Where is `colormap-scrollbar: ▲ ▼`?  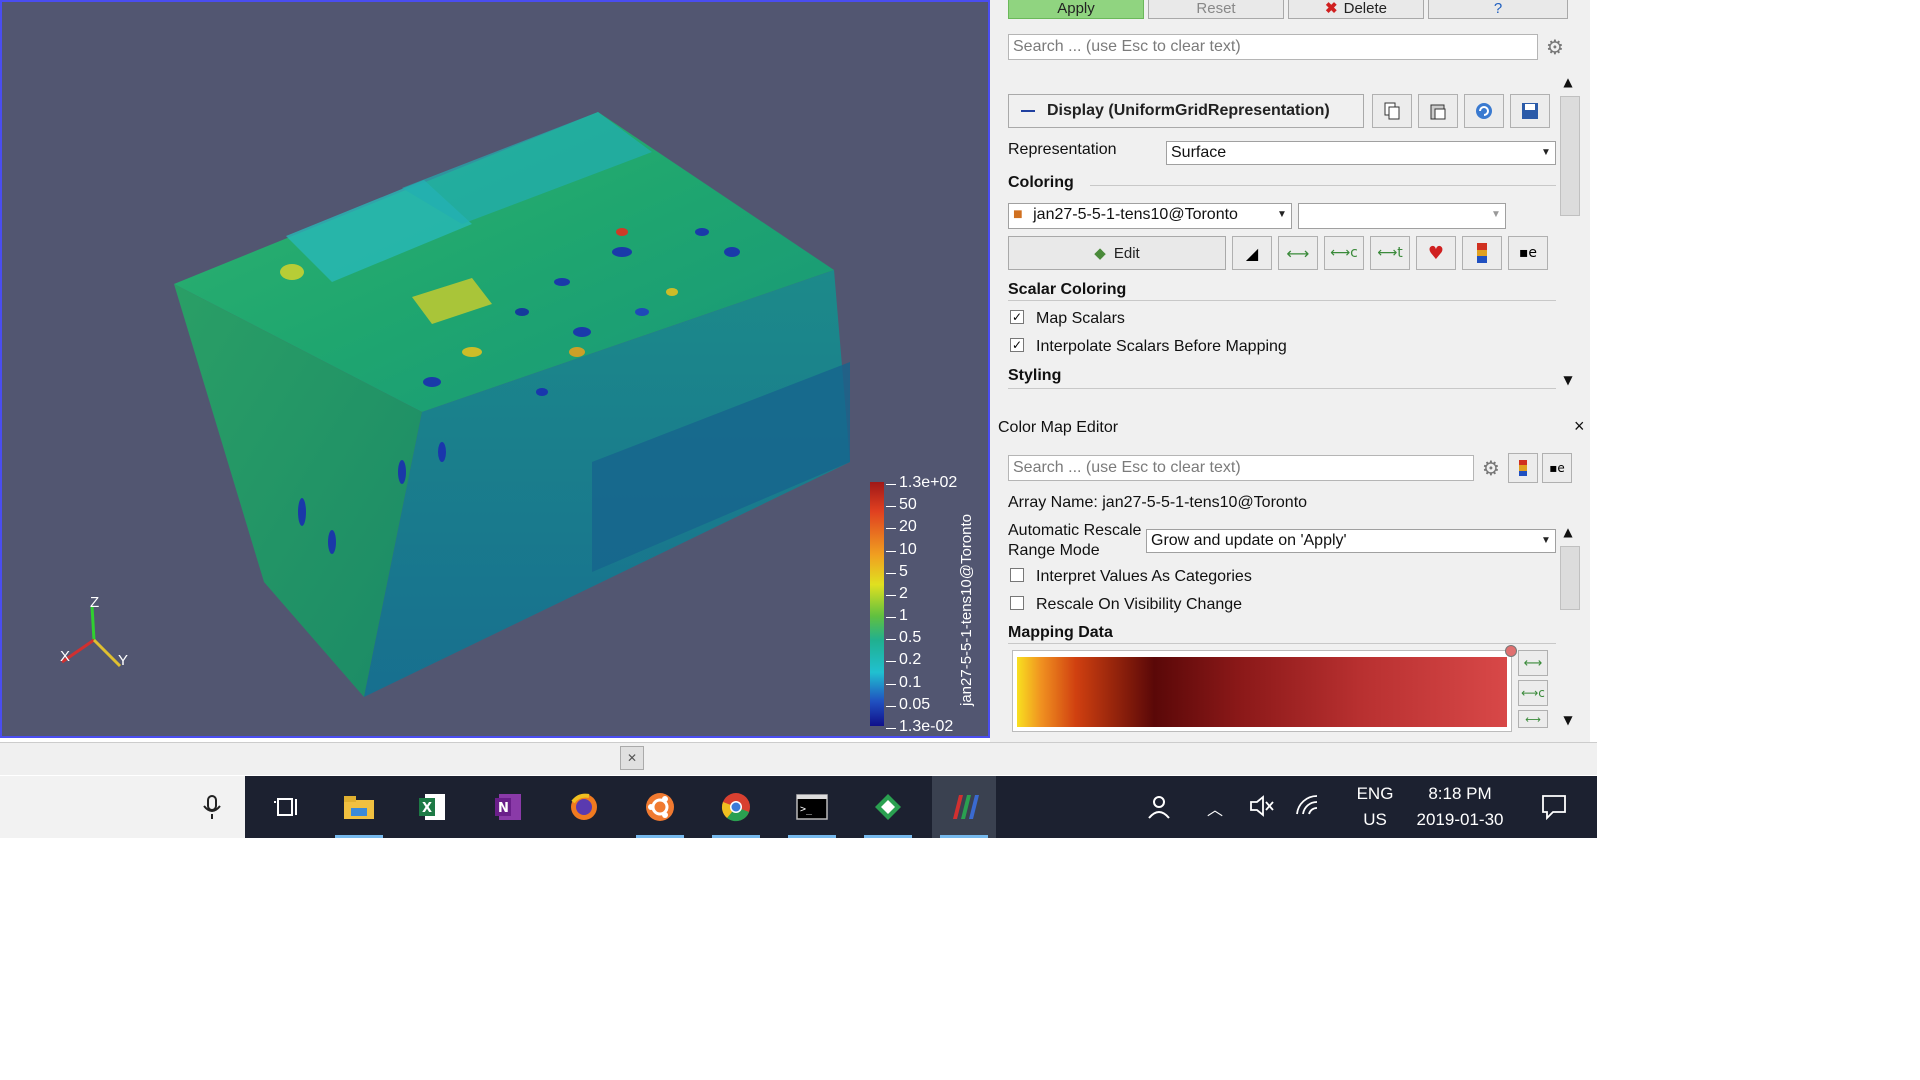
colormap-scrollbar: ▲ ▼ is located at coordinates (1569, 627).